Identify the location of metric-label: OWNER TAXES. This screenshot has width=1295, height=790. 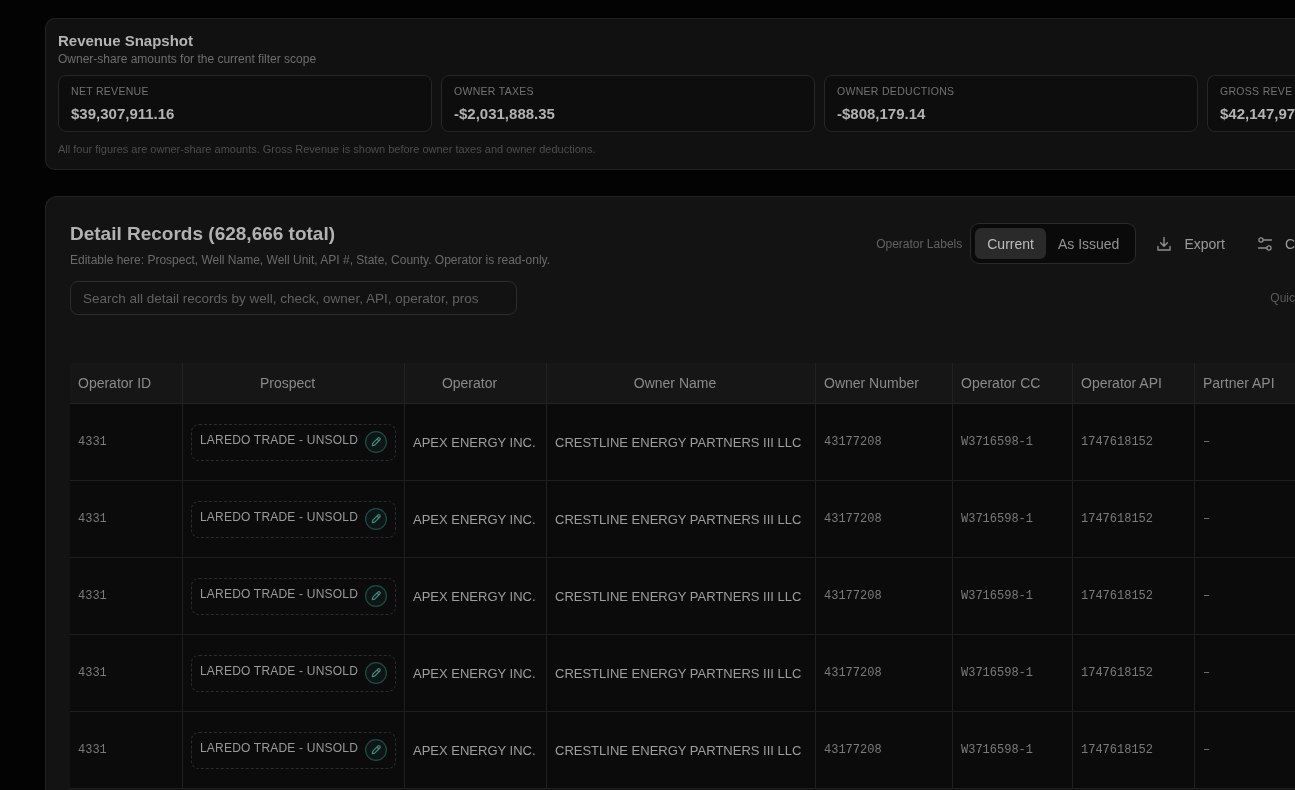
(494, 91).